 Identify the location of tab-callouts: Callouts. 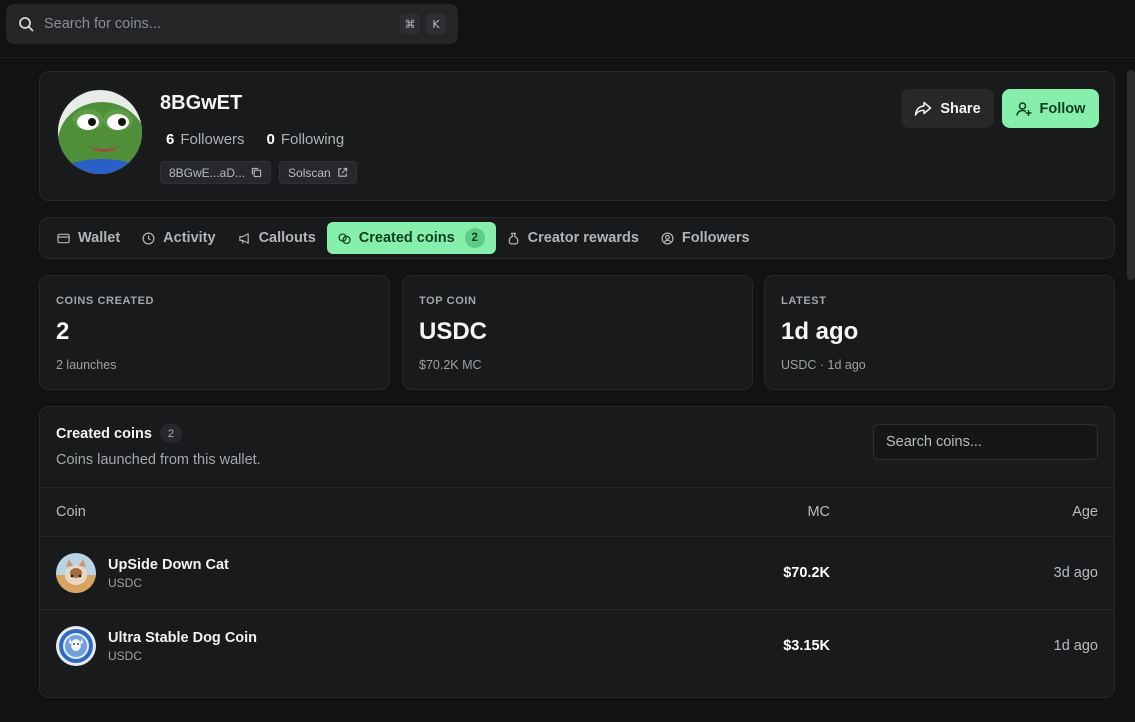
(277, 238).